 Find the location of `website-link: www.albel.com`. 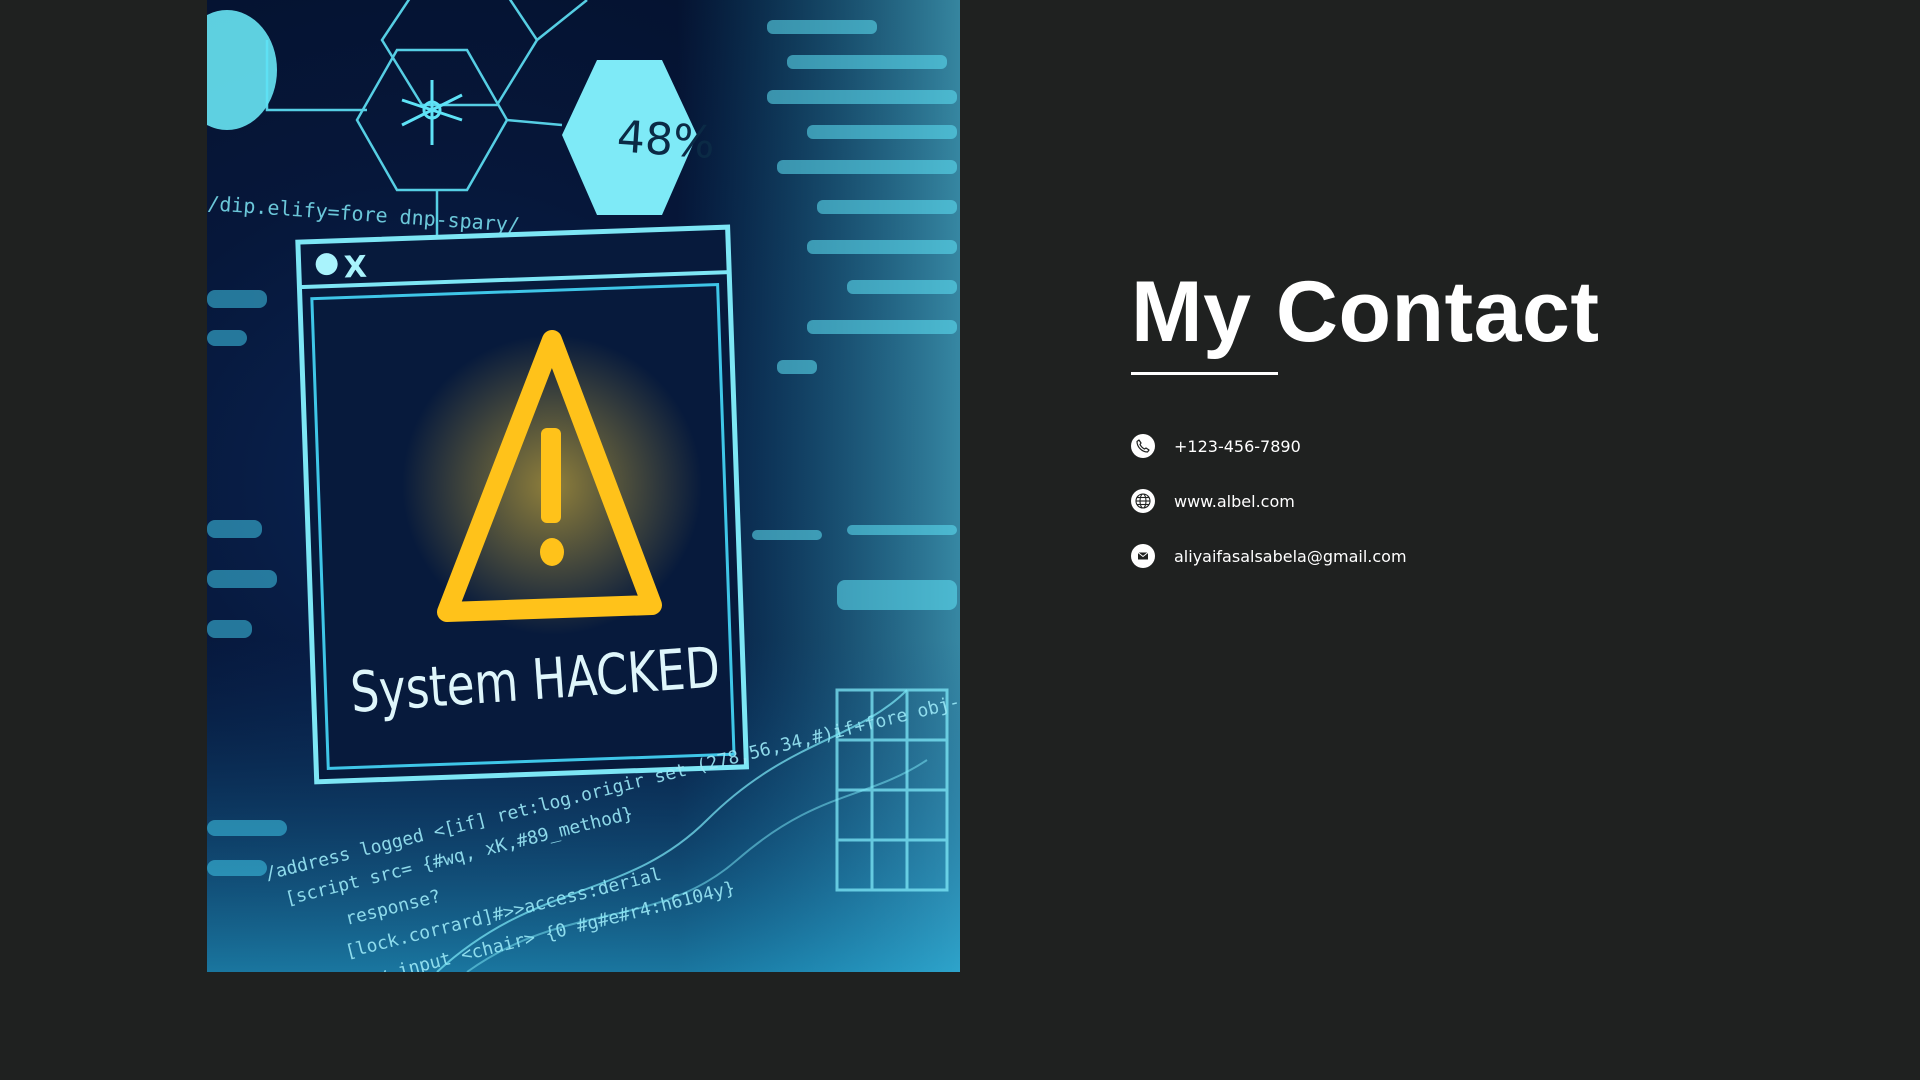

website-link: www.albel.com is located at coordinates (1234, 501).